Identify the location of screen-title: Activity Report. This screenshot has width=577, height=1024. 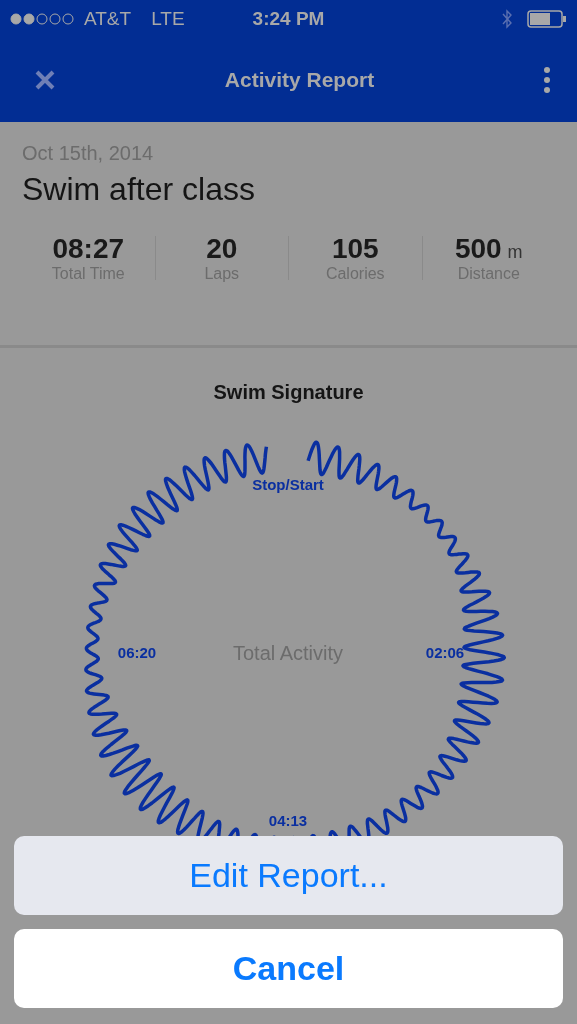
(299, 80).